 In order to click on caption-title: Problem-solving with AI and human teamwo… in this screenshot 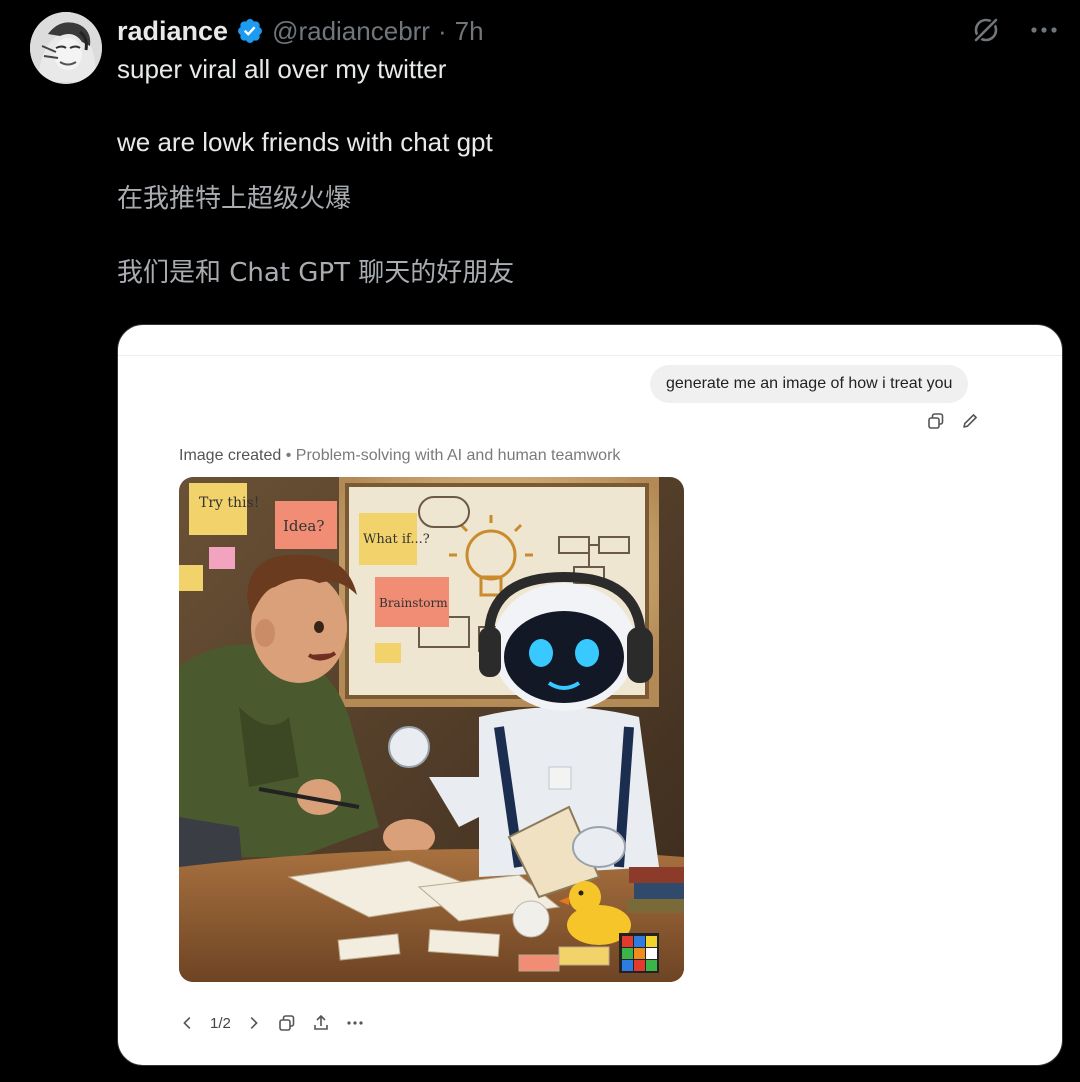, I will do `click(458, 455)`.